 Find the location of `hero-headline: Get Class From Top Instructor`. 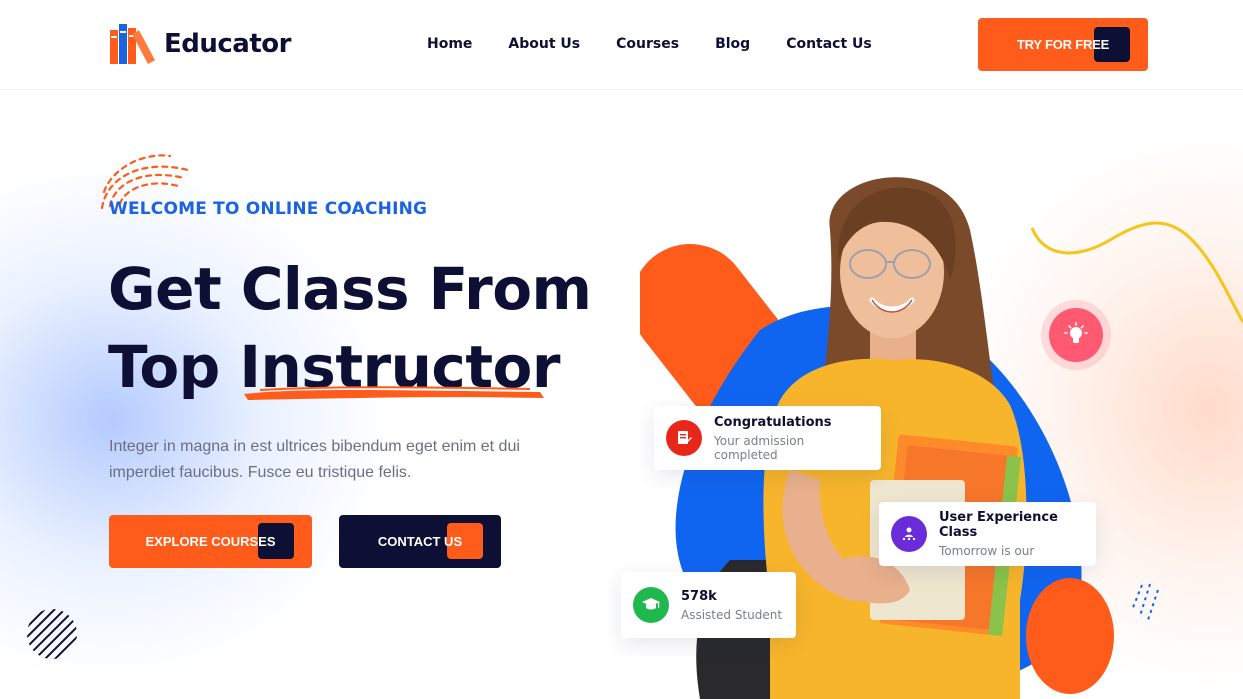

hero-headline: Get Class From Top Instructor is located at coordinates (368, 328).